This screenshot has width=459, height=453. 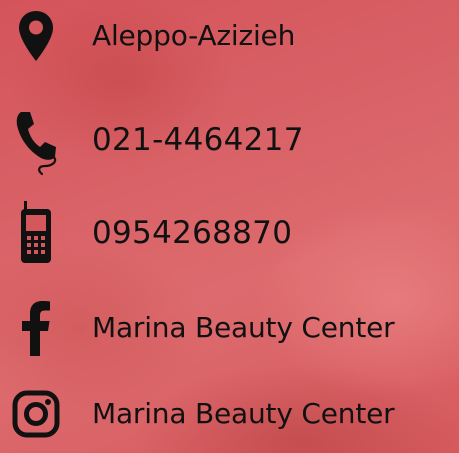 What do you see at coordinates (243, 413) in the screenshot?
I see `instagram-account-name: Marina Beauty Center` at bounding box center [243, 413].